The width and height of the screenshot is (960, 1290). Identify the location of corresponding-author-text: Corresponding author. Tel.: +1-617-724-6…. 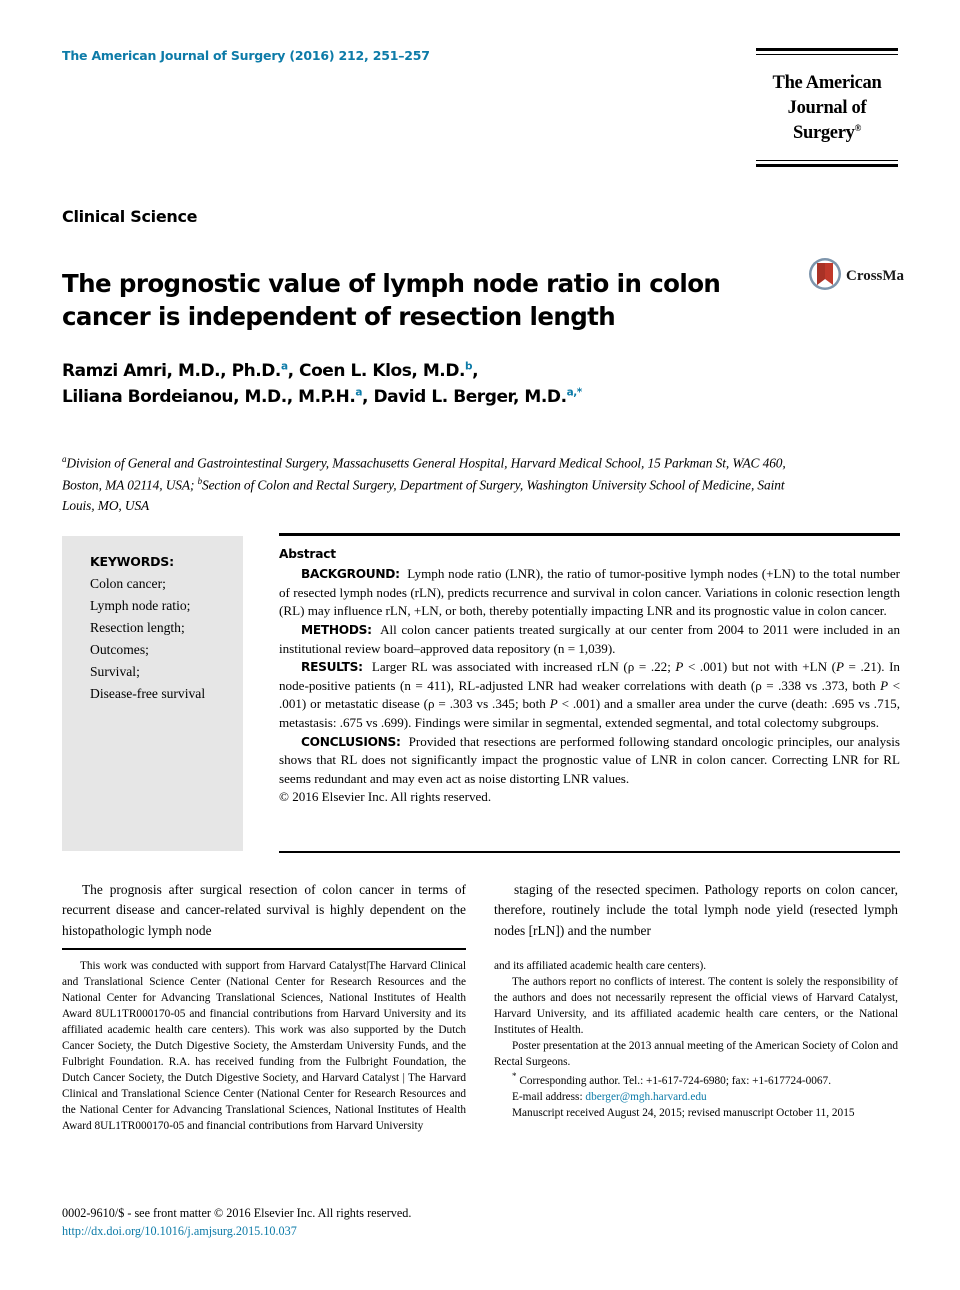
(674, 1080).